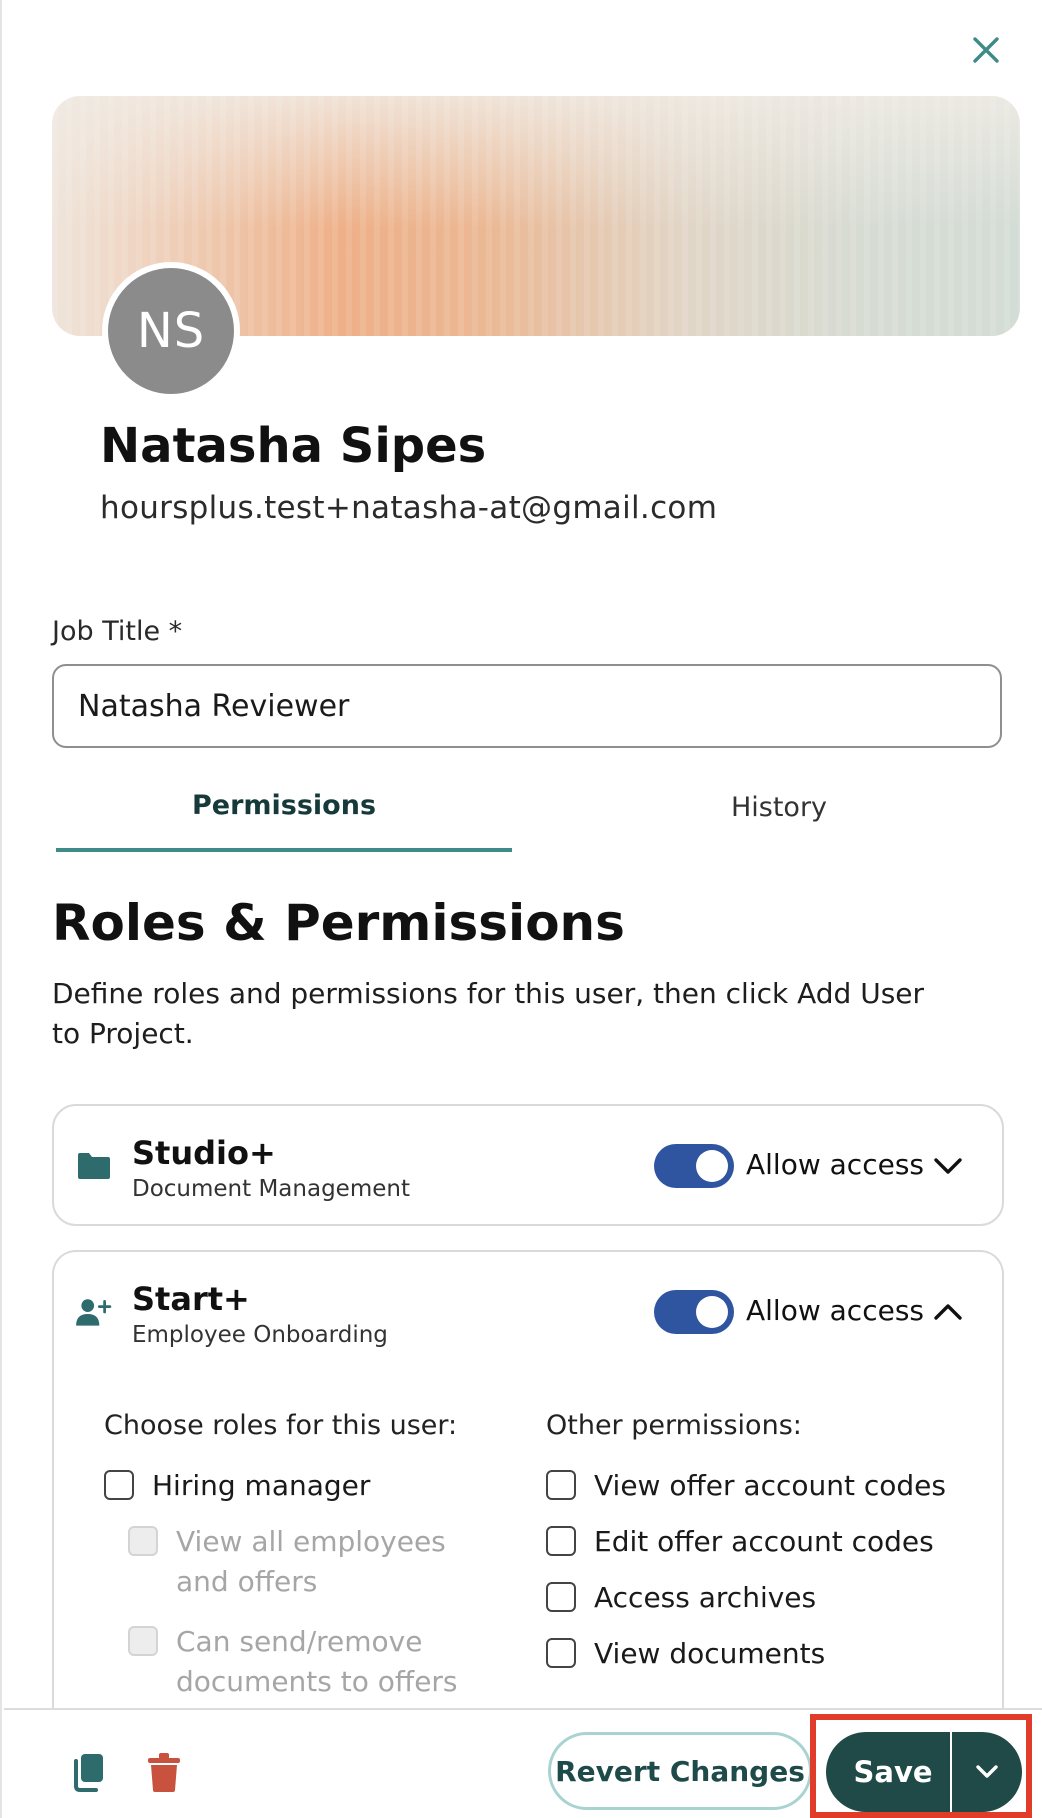 The image size is (1042, 1818). I want to click on checkbox-label: View offer account codes, so click(770, 1485).